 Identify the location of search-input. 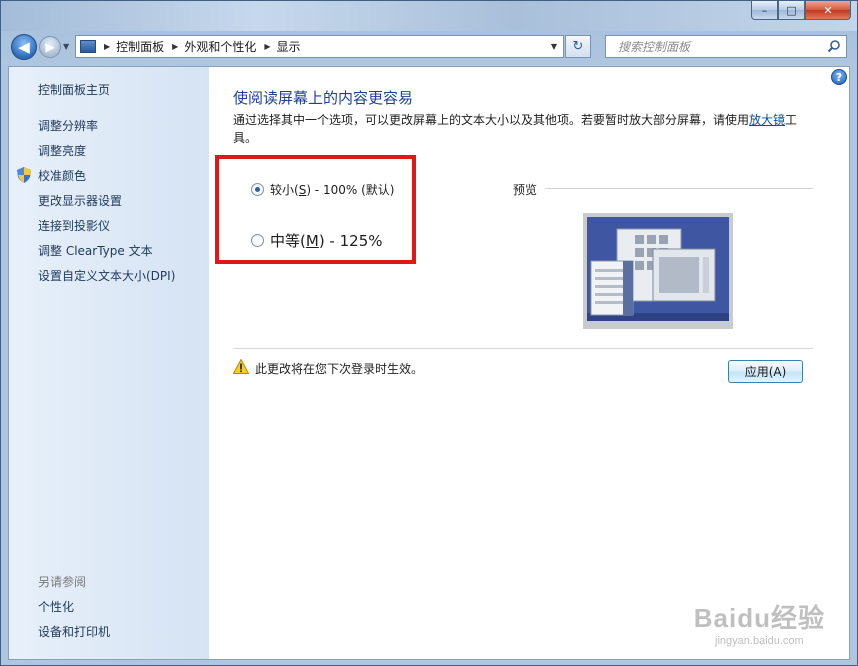
(718, 46).